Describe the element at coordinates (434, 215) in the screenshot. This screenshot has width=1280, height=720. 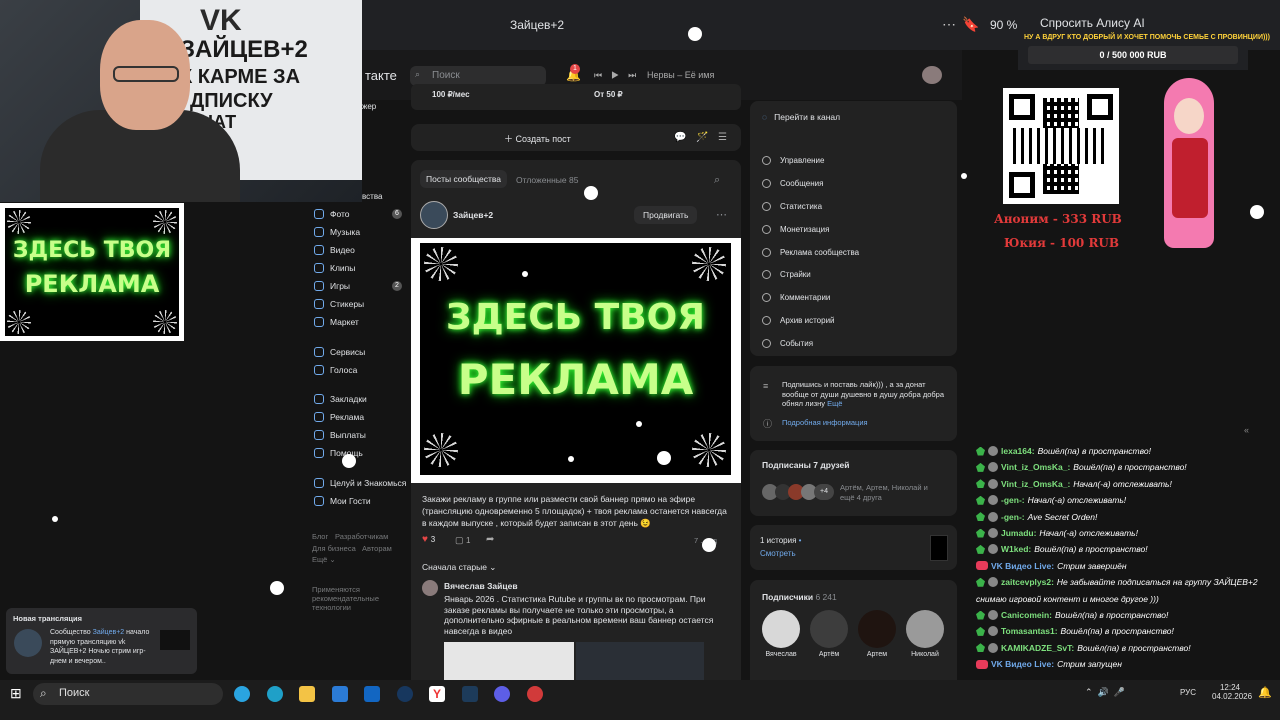
I see `author-avatar` at that location.